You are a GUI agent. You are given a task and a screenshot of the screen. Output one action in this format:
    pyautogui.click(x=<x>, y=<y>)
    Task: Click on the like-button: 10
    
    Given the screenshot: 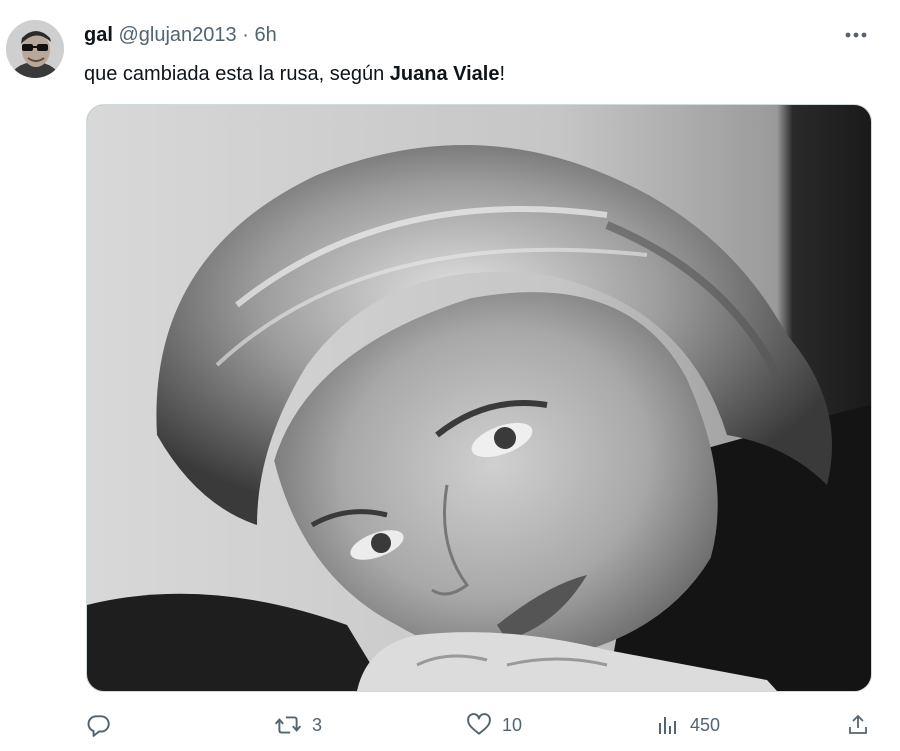 What is the action you would take?
    pyautogui.click(x=494, y=725)
    